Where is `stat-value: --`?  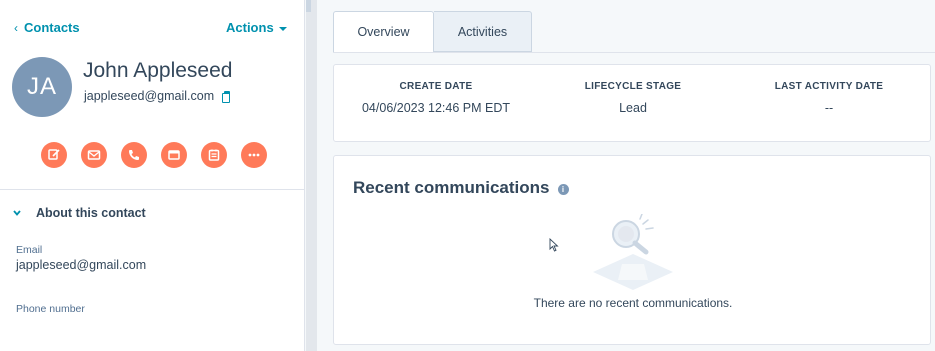
stat-value: -- is located at coordinates (829, 108).